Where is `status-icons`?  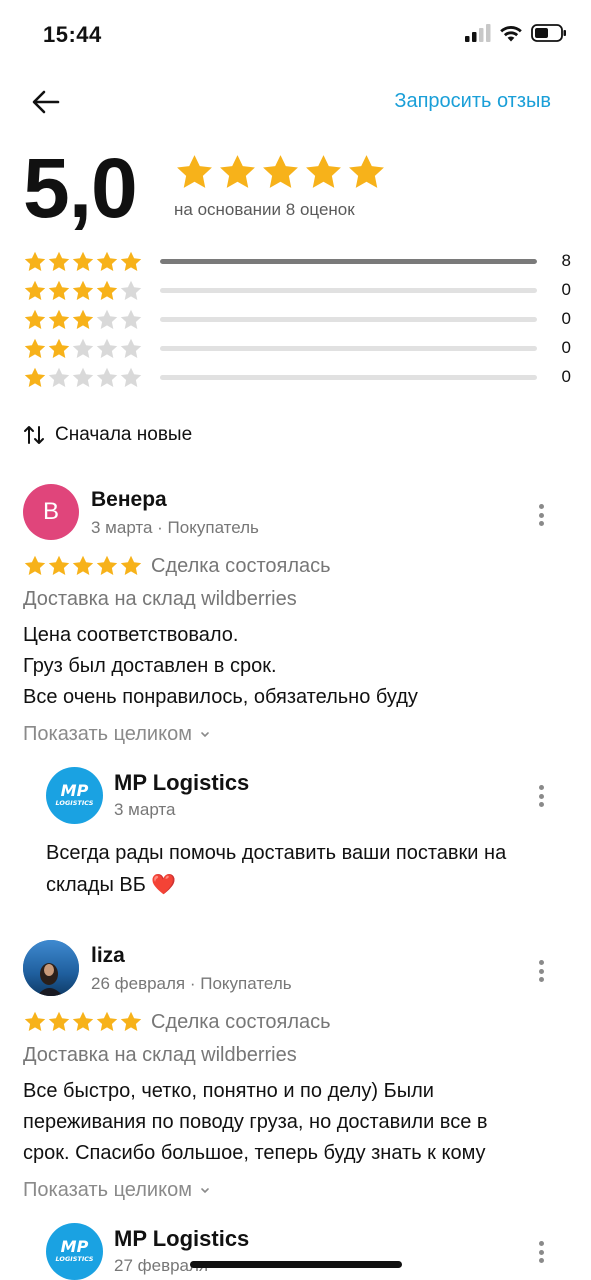 status-icons is located at coordinates (516, 33).